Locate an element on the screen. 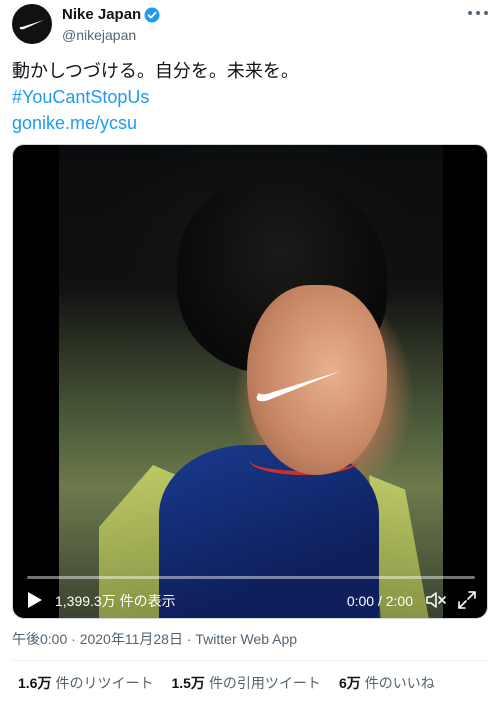  tweet-stats: 1.6万 件のリツイート 1.5万 件の引用ツイート 6万 件のいいね is located at coordinates (226, 683).